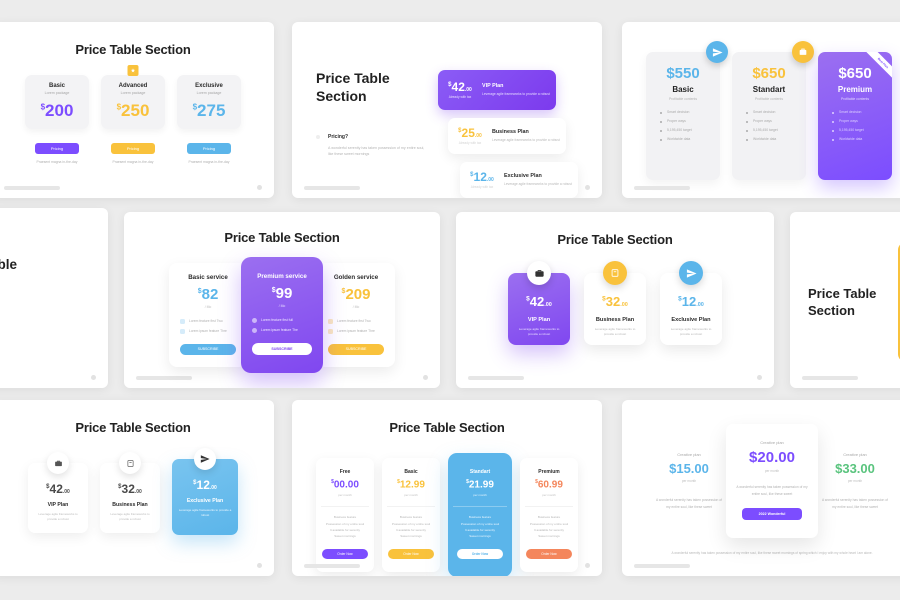 The width and height of the screenshot is (900, 600). I want to click on plan-period: Already with tax, so click(460, 96).